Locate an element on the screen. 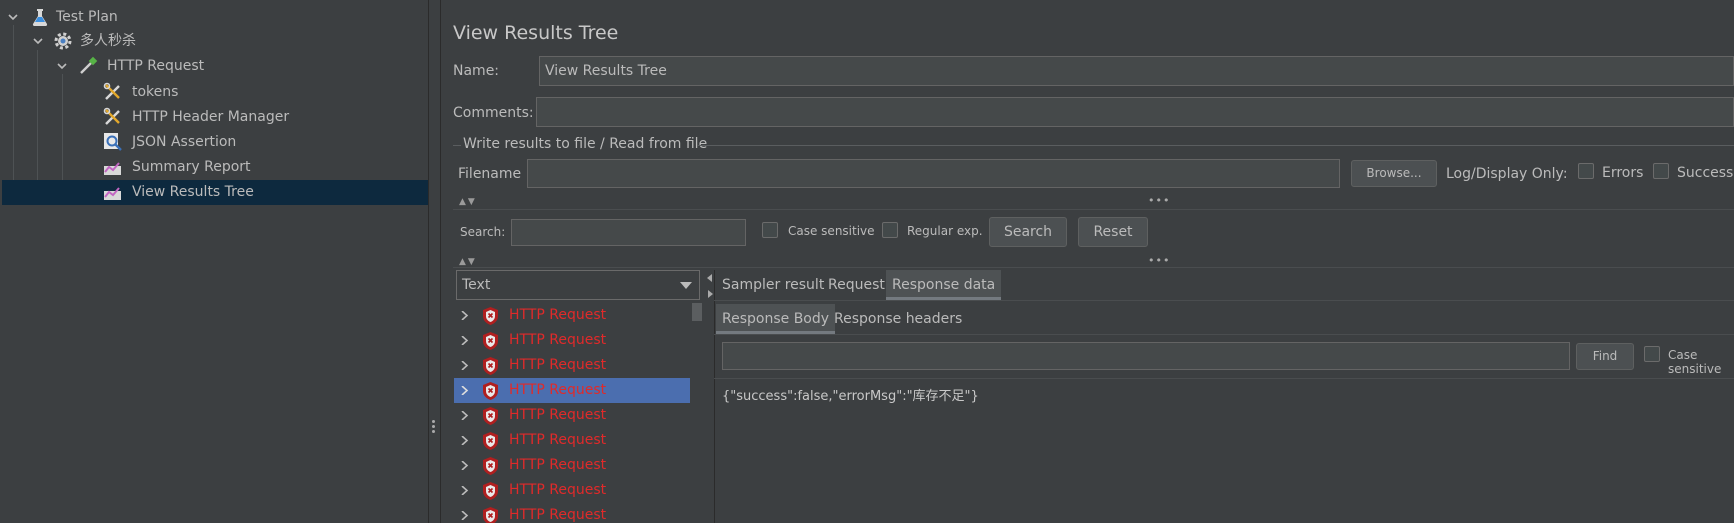 The height and width of the screenshot is (523, 1734). pipette-icon is located at coordinates (89, 65).